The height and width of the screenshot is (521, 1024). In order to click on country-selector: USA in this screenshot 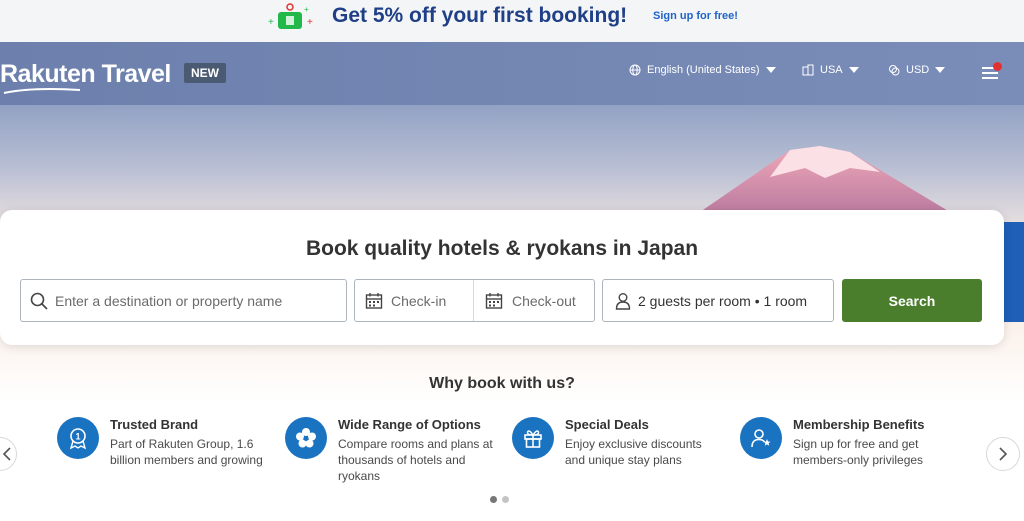, I will do `click(830, 70)`.